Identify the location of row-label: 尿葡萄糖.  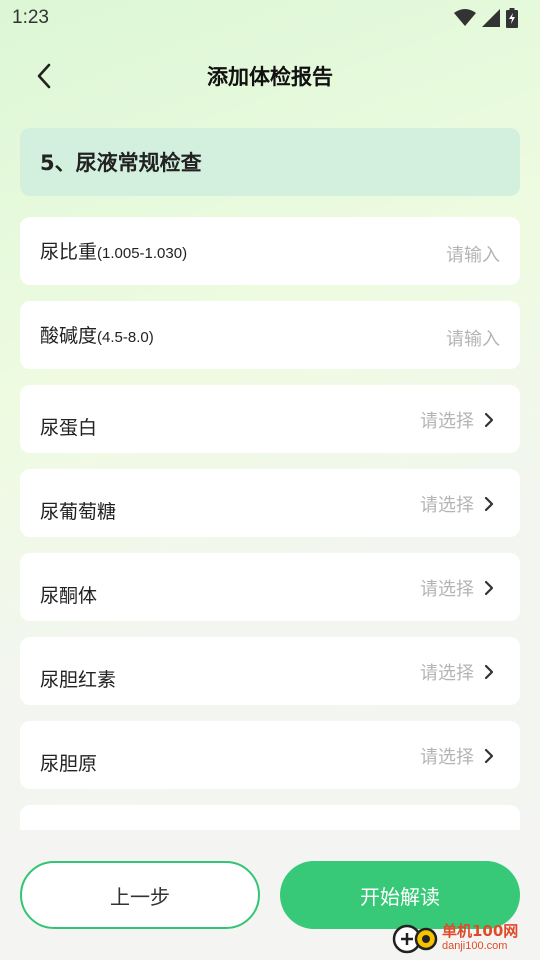
(78, 512).